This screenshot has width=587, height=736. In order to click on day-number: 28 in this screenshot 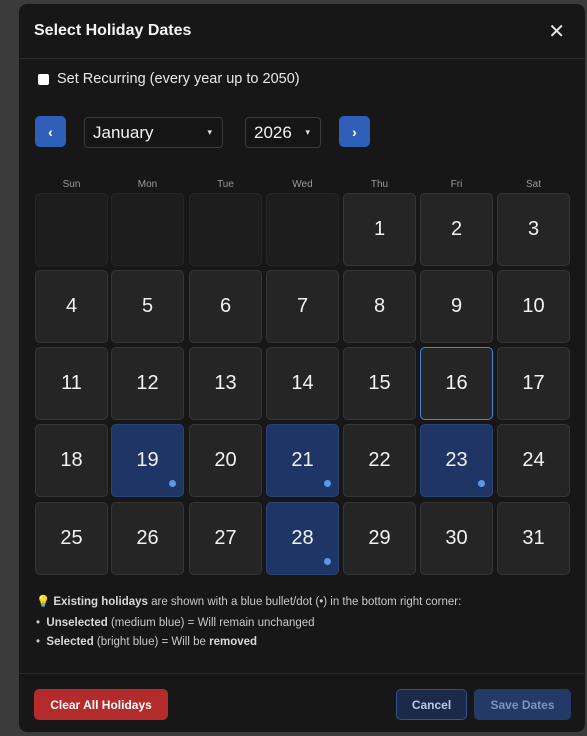, I will do `click(302, 538)`.